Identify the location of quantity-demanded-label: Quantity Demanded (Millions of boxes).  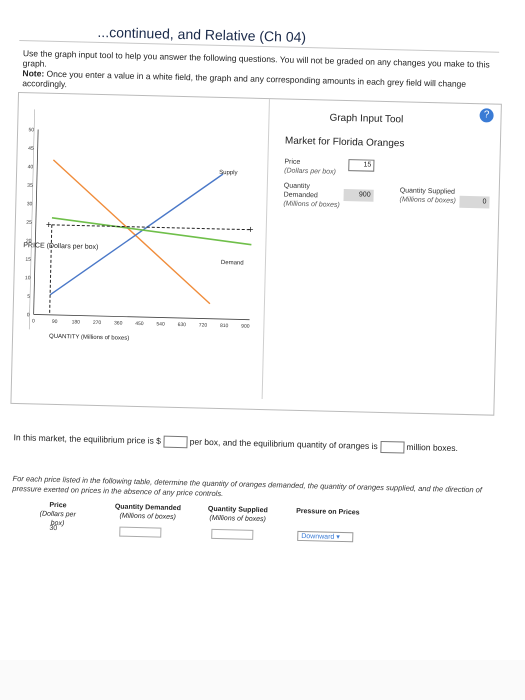
(311, 195).